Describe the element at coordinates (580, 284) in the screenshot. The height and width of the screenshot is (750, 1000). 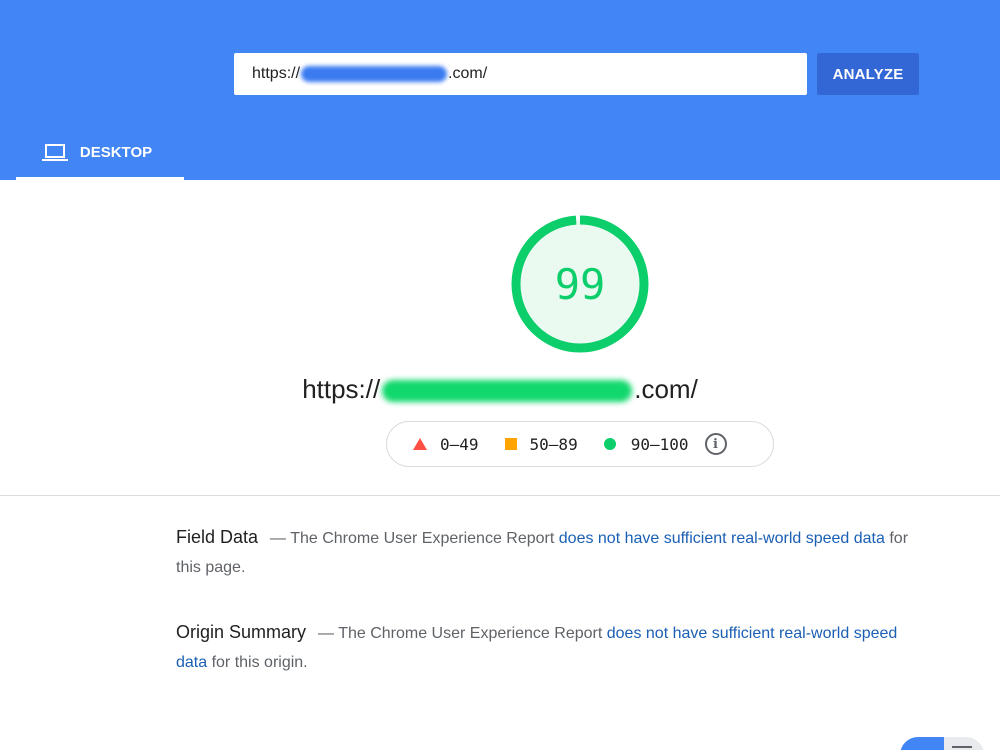
I see `performance-score: 99` at that location.